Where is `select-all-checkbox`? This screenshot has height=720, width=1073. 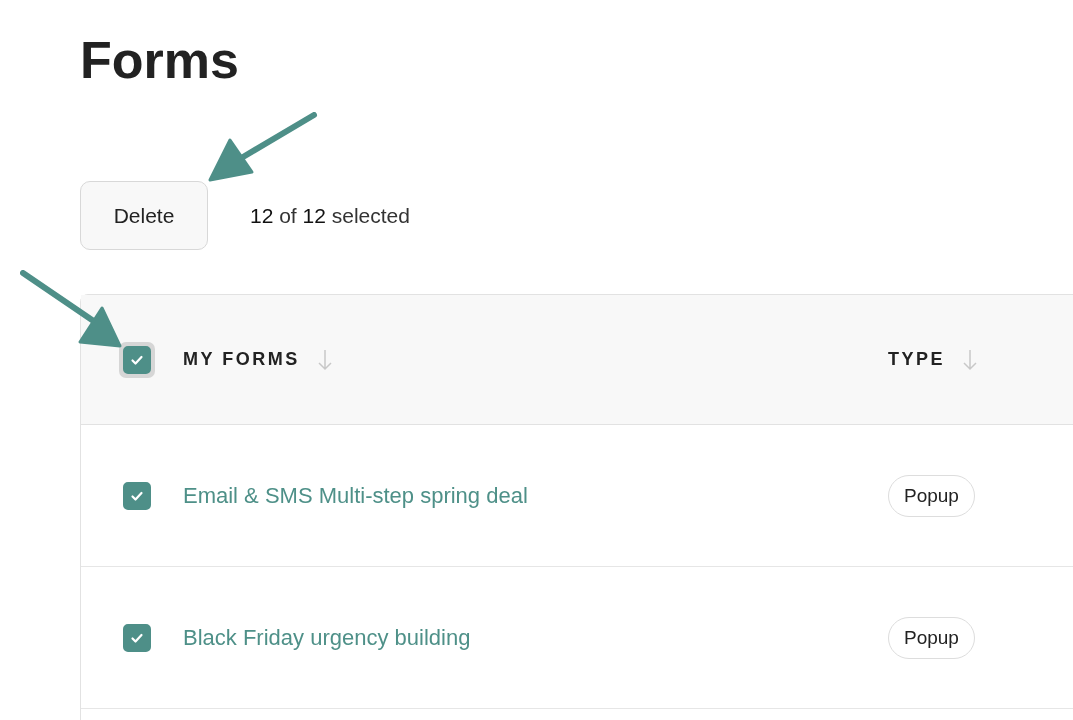
select-all-checkbox is located at coordinates (137, 359).